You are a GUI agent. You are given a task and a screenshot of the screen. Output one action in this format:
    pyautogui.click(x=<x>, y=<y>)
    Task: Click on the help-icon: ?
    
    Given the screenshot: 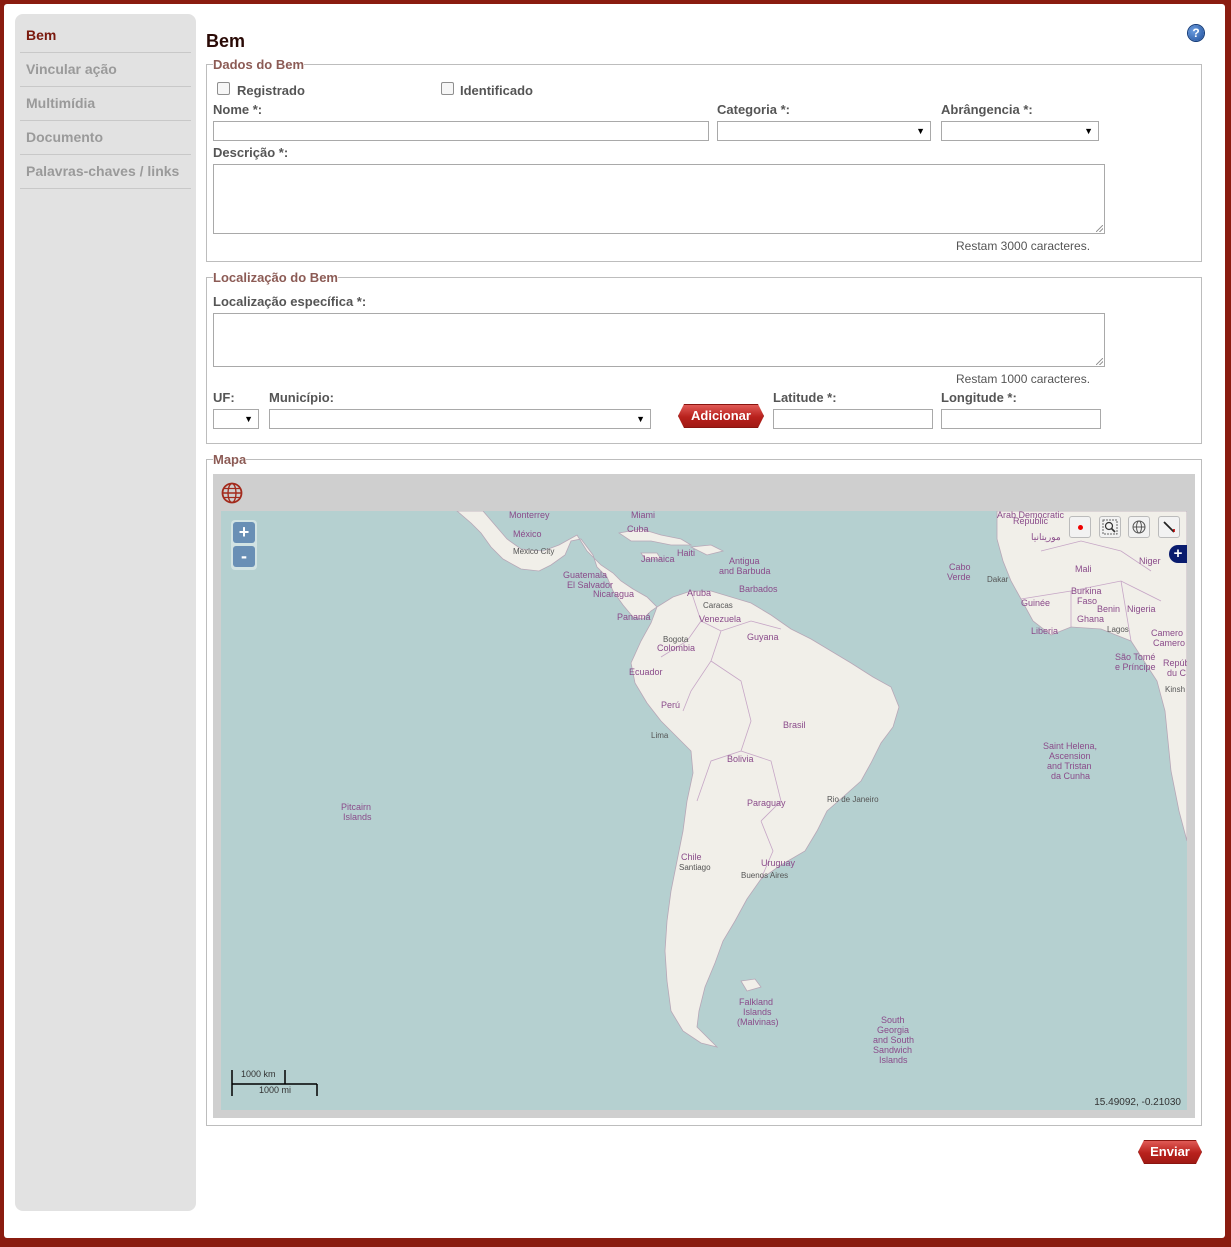 What is the action you would take?
    pyautogui.click(x=1196, y=33)
    